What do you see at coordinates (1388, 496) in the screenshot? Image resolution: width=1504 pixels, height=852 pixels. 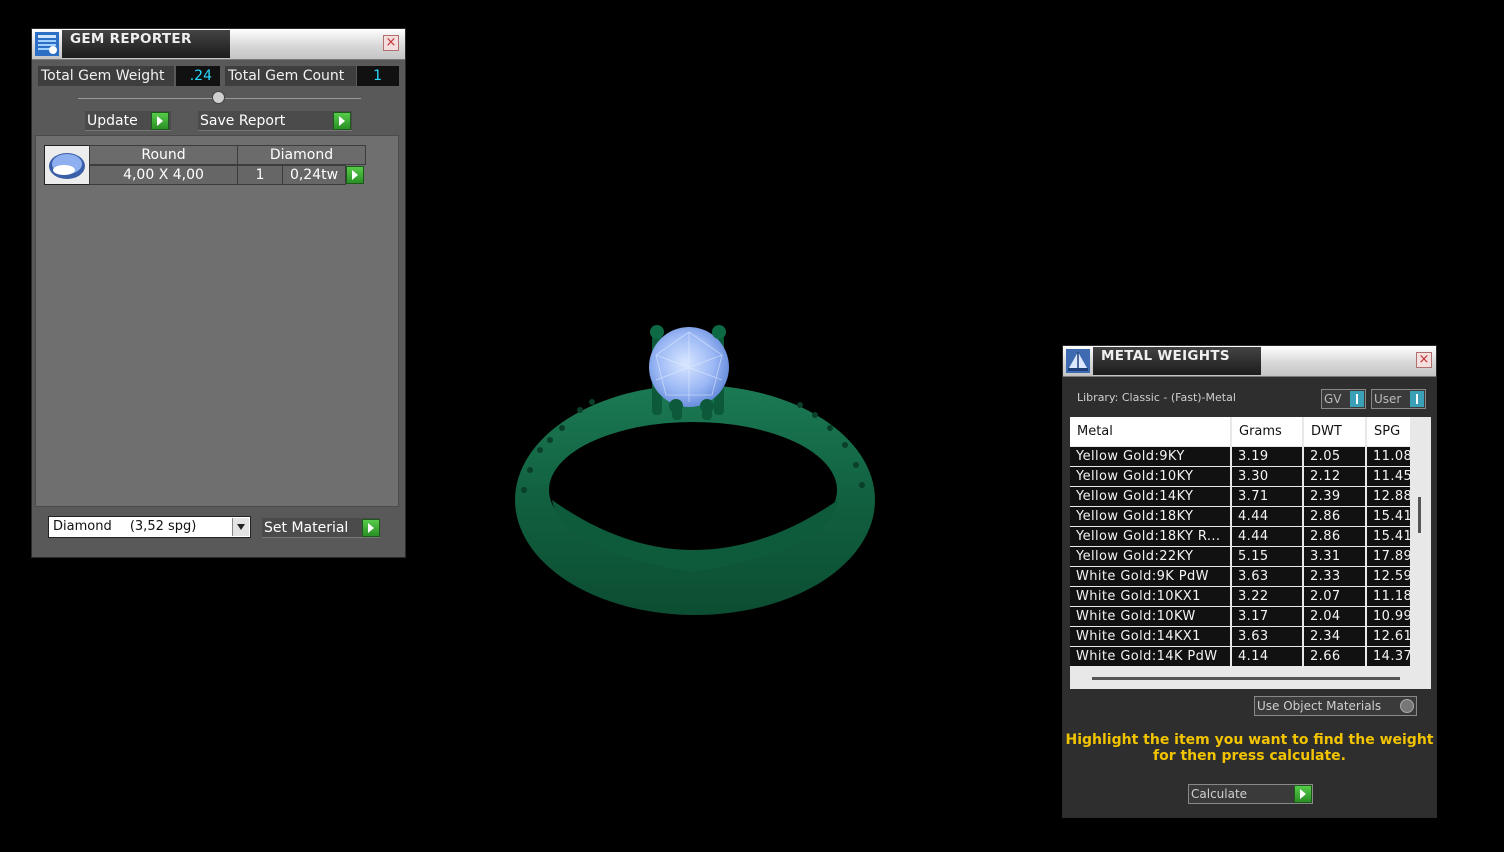 I see `spg-cell: 12.88` at bounding box center [1388, 496].